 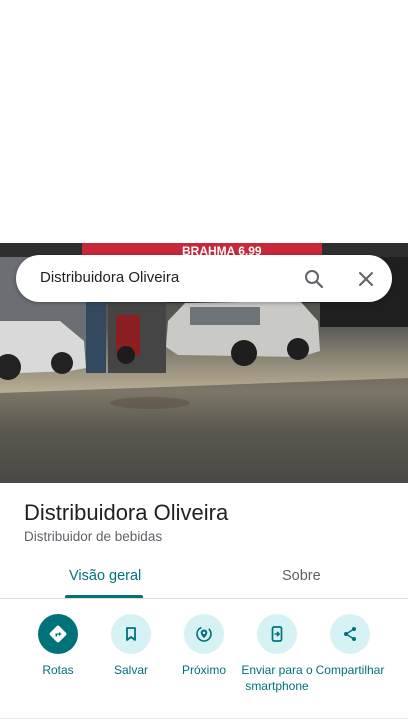 What do you see at coordinates (203, 670) in the screenshot?
I see `nearby-label: Próximo` at bounding box center [203, 670].